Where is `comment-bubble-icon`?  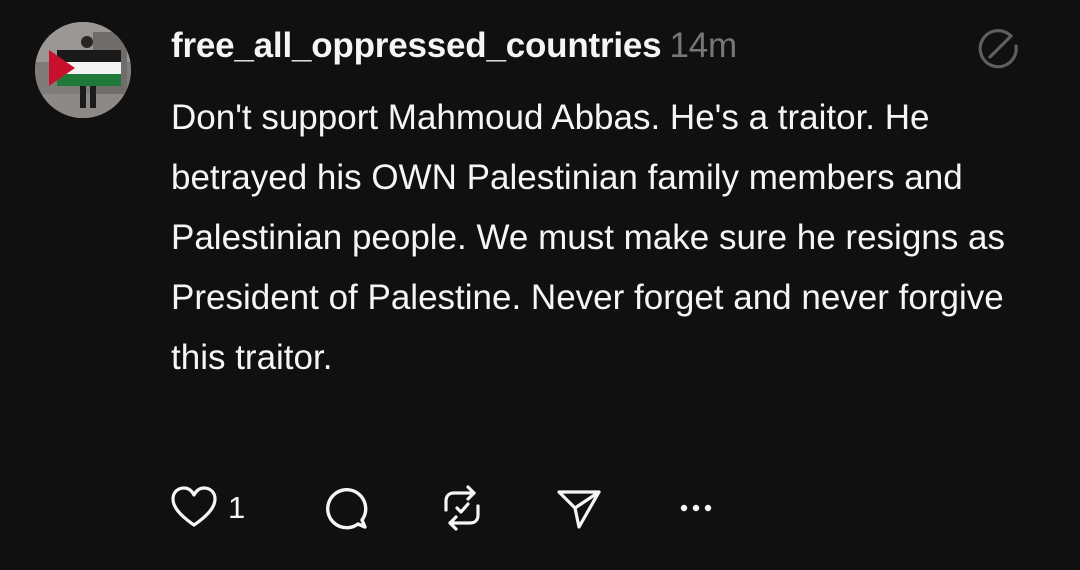
comment-bubble-icon is located at coordinates (347, 509).